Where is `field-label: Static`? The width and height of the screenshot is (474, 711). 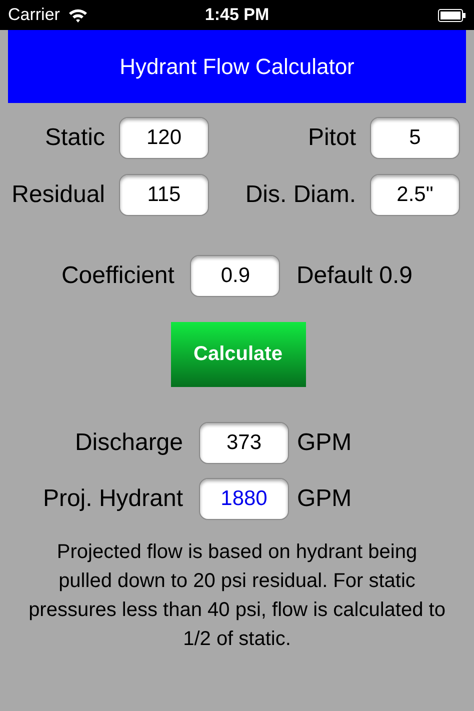 field-label: Static is located at coordinates (74, 138).